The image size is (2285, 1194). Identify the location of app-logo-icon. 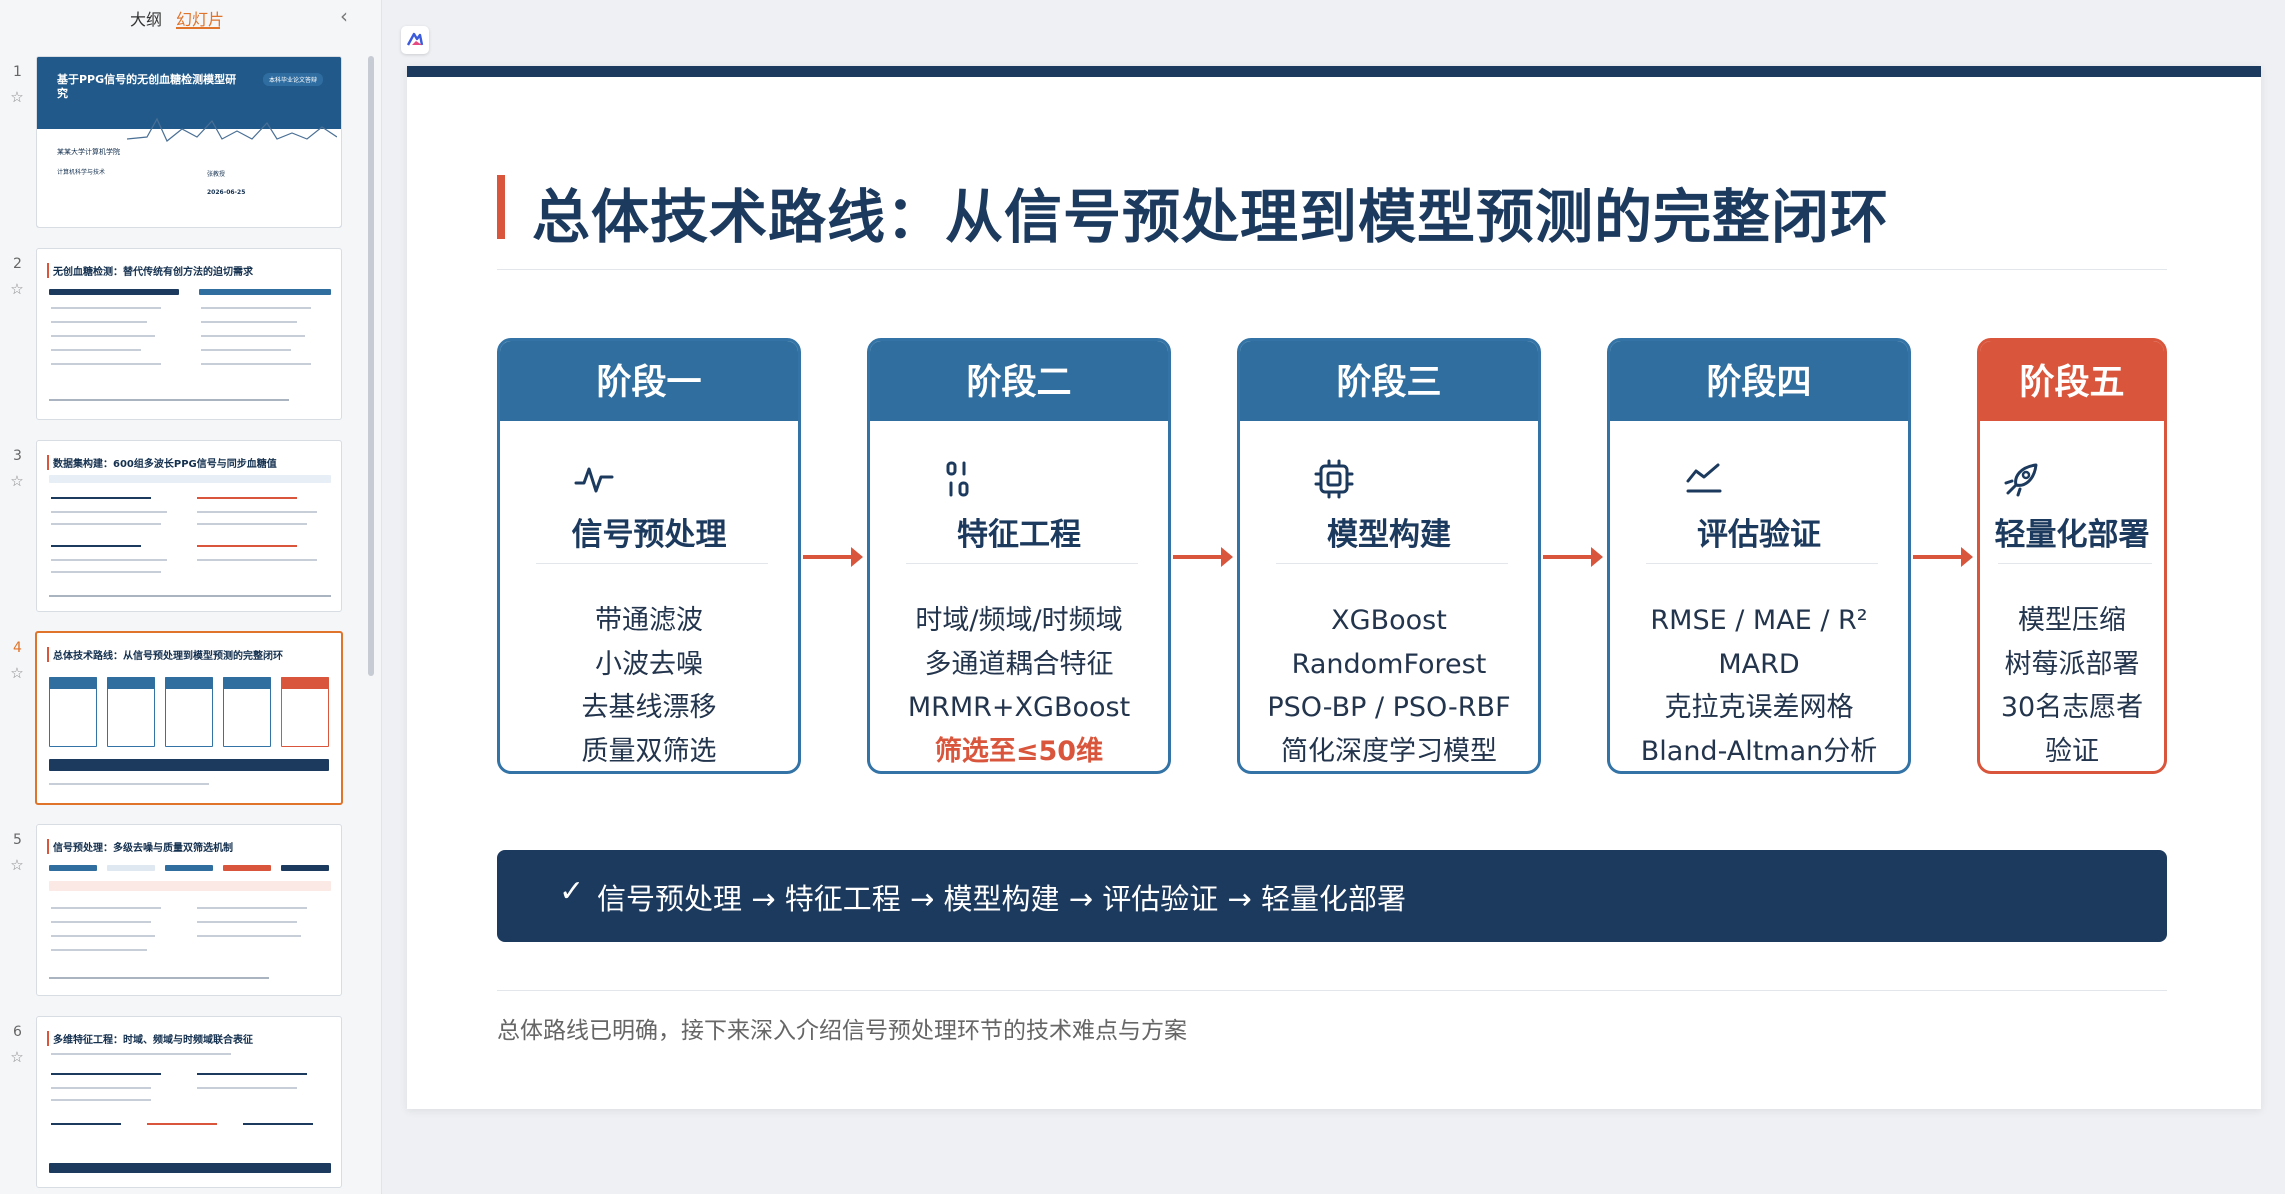
(415, 40).